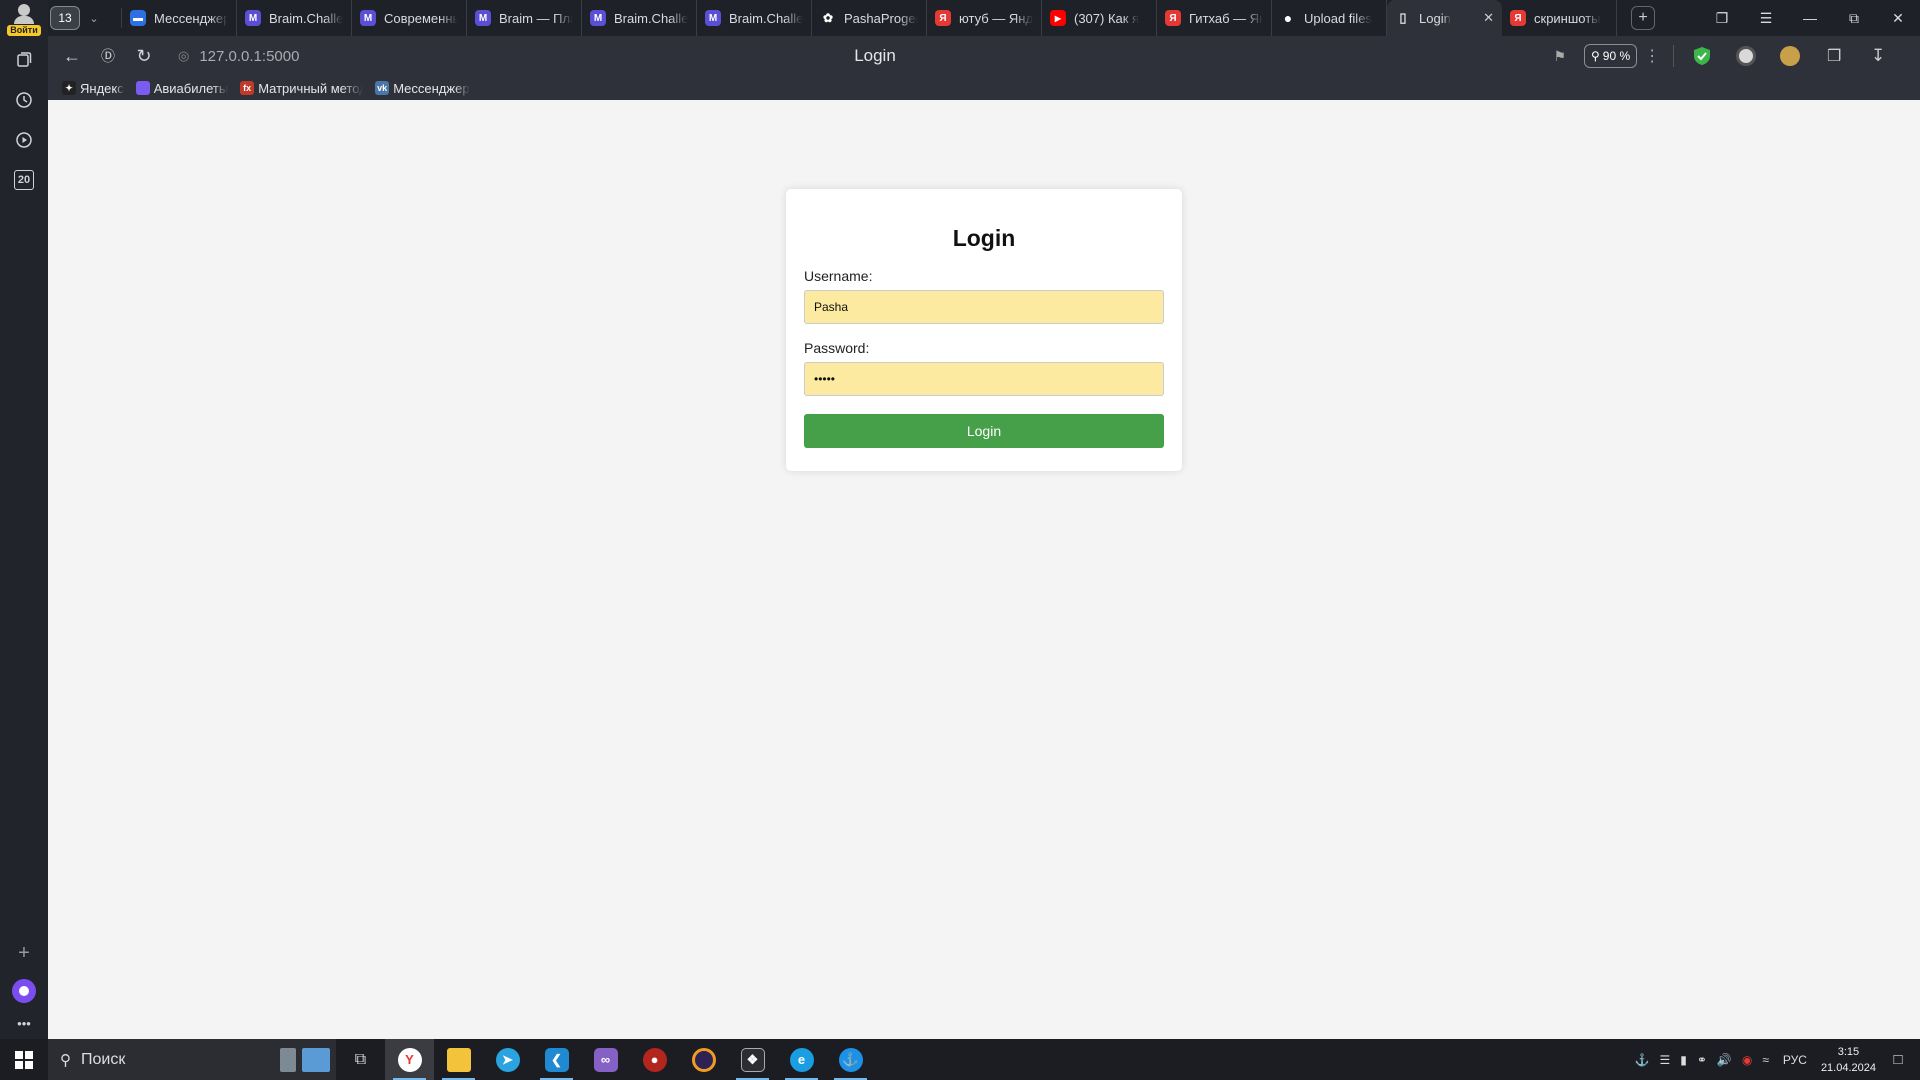  I want to click on back-arrow-icon: ←, so click(72, 56).